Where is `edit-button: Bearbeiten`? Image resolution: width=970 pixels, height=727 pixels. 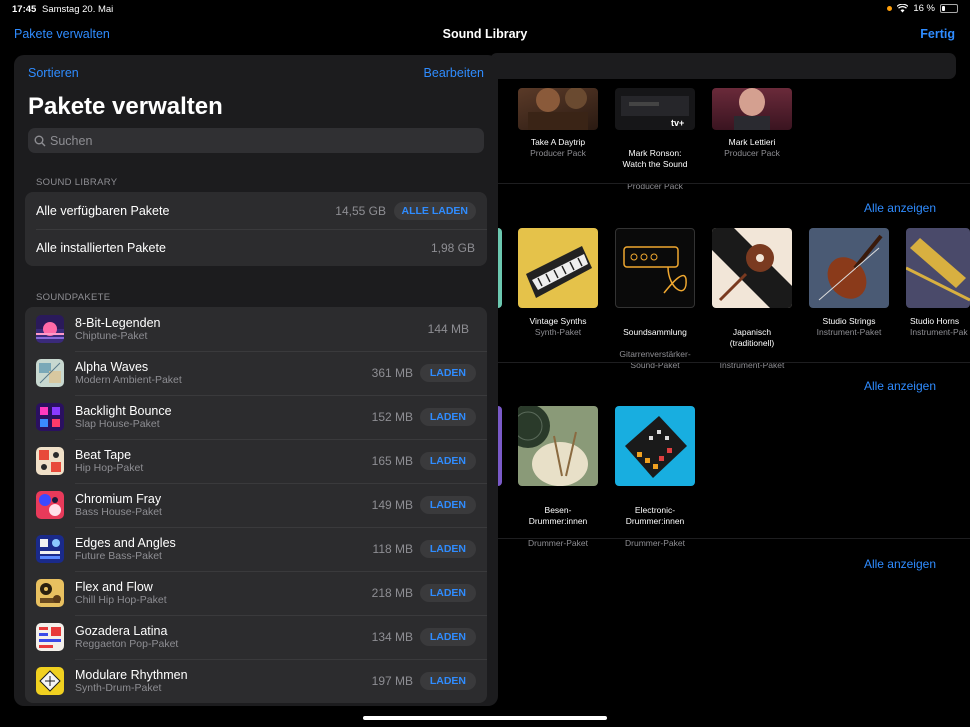 edit-button: Bearbeiten is located at coordinates (454, 73).